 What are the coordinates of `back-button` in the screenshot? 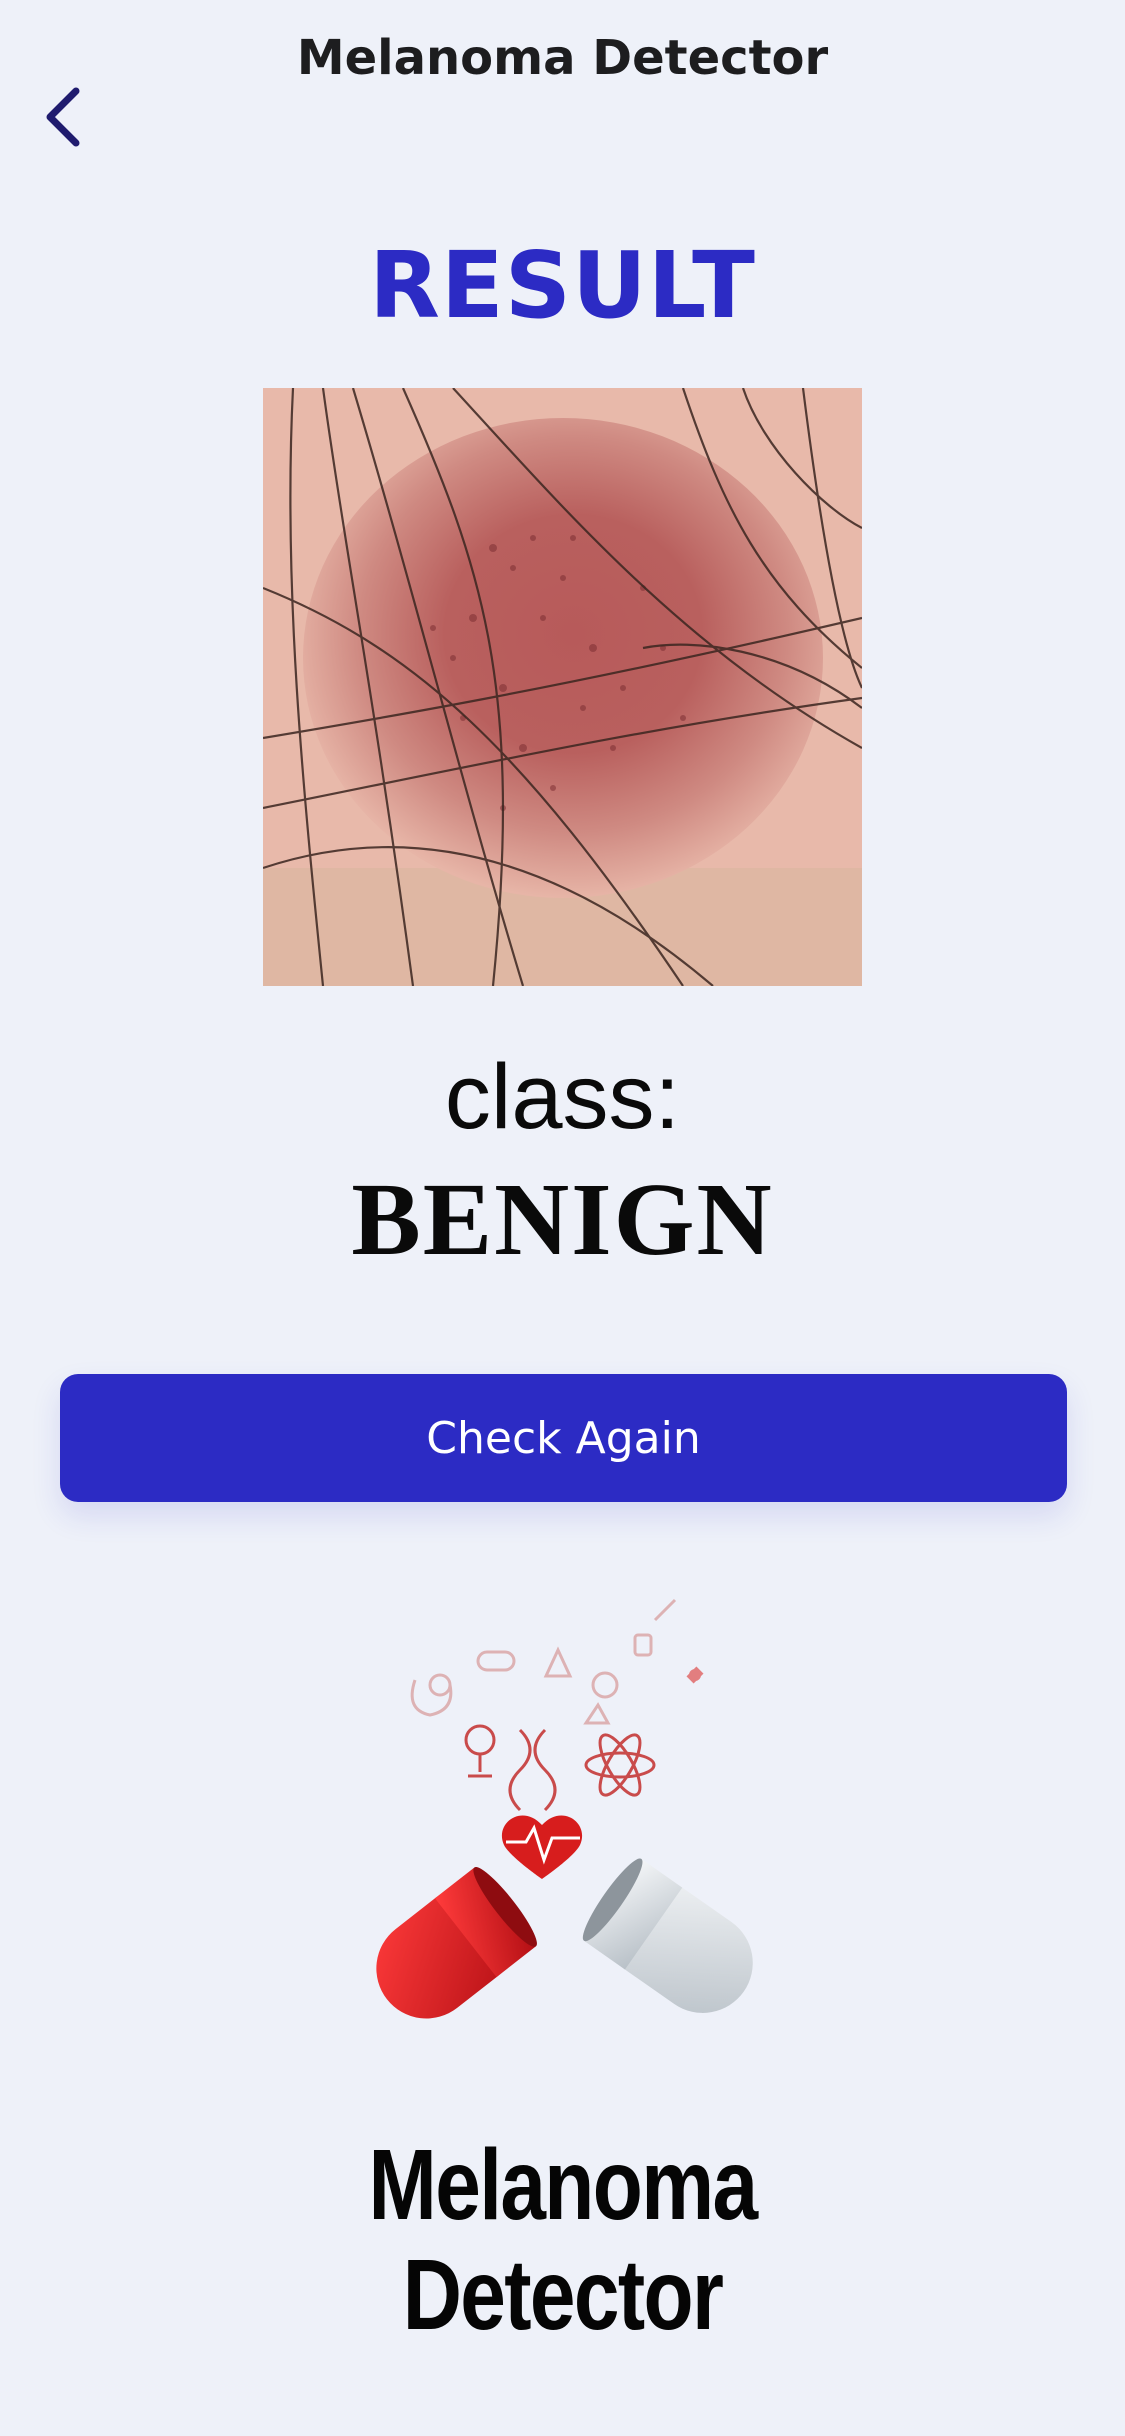 It's located at (79, 117).